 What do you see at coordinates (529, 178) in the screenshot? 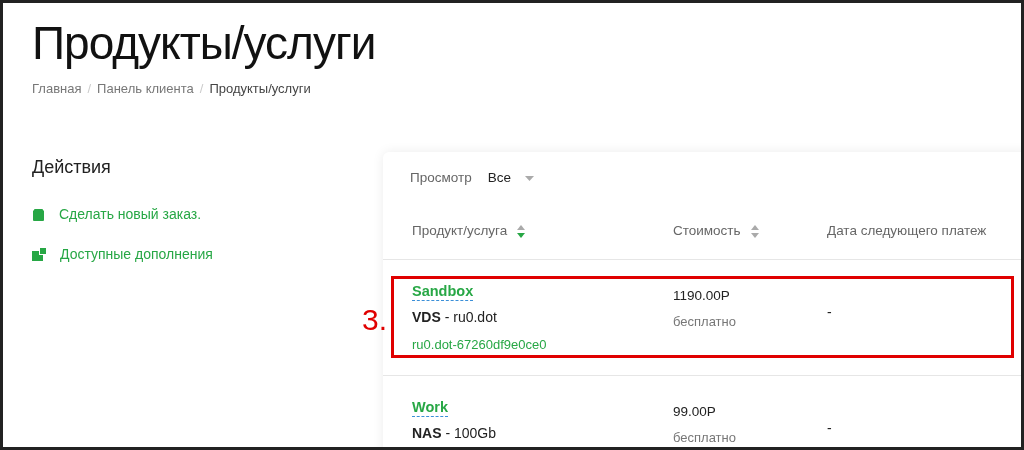
I see `caret-icon` at bounding box center [529, 178].